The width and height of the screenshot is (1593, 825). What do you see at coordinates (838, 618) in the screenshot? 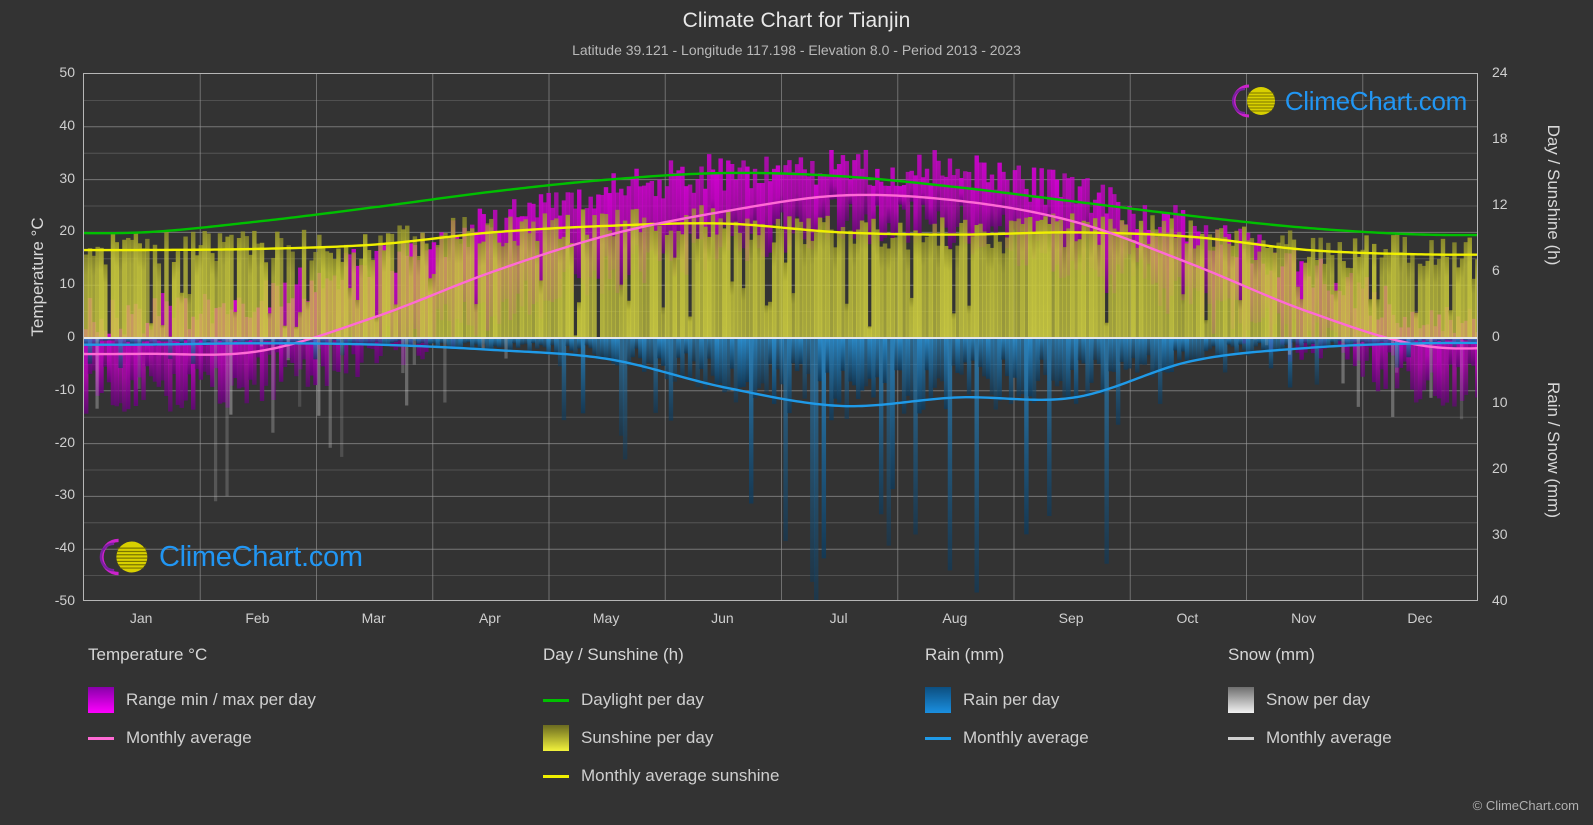
I see `x-tick-jul: Jul` at bounding box center [838, 618].